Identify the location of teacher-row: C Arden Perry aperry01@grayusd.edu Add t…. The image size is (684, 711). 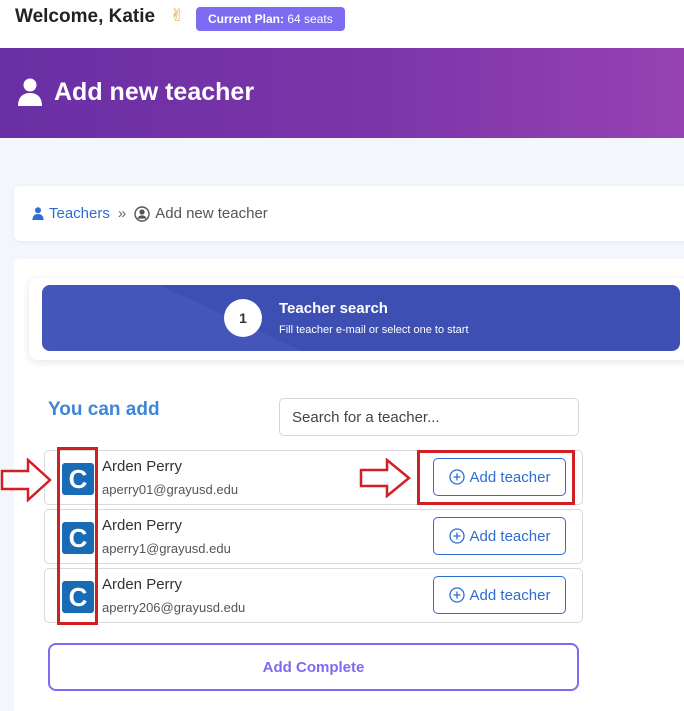
(313, 477).